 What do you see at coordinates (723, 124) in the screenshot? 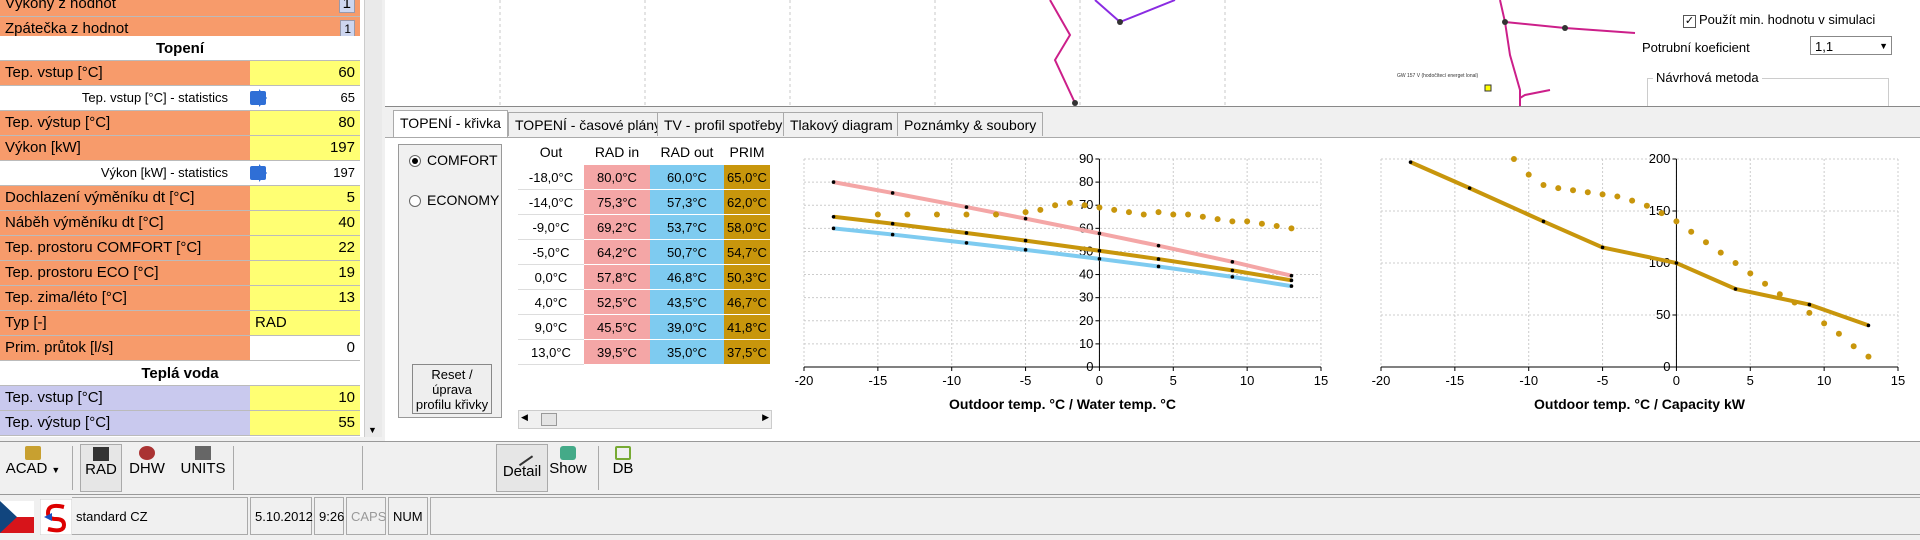
I see `tab-dhw-profile: TV - profil spotřeby` at bounding box center [723, 124].